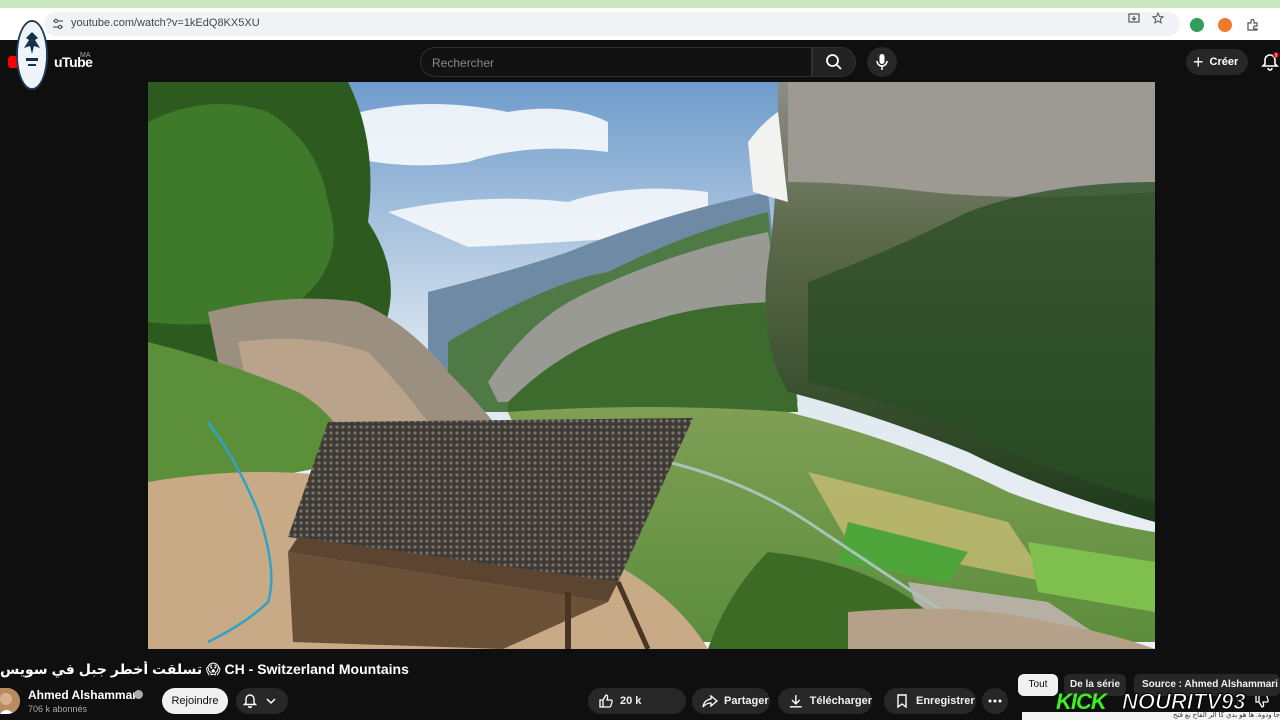  I want to click on like-button: 20 k, so click(928, 701).